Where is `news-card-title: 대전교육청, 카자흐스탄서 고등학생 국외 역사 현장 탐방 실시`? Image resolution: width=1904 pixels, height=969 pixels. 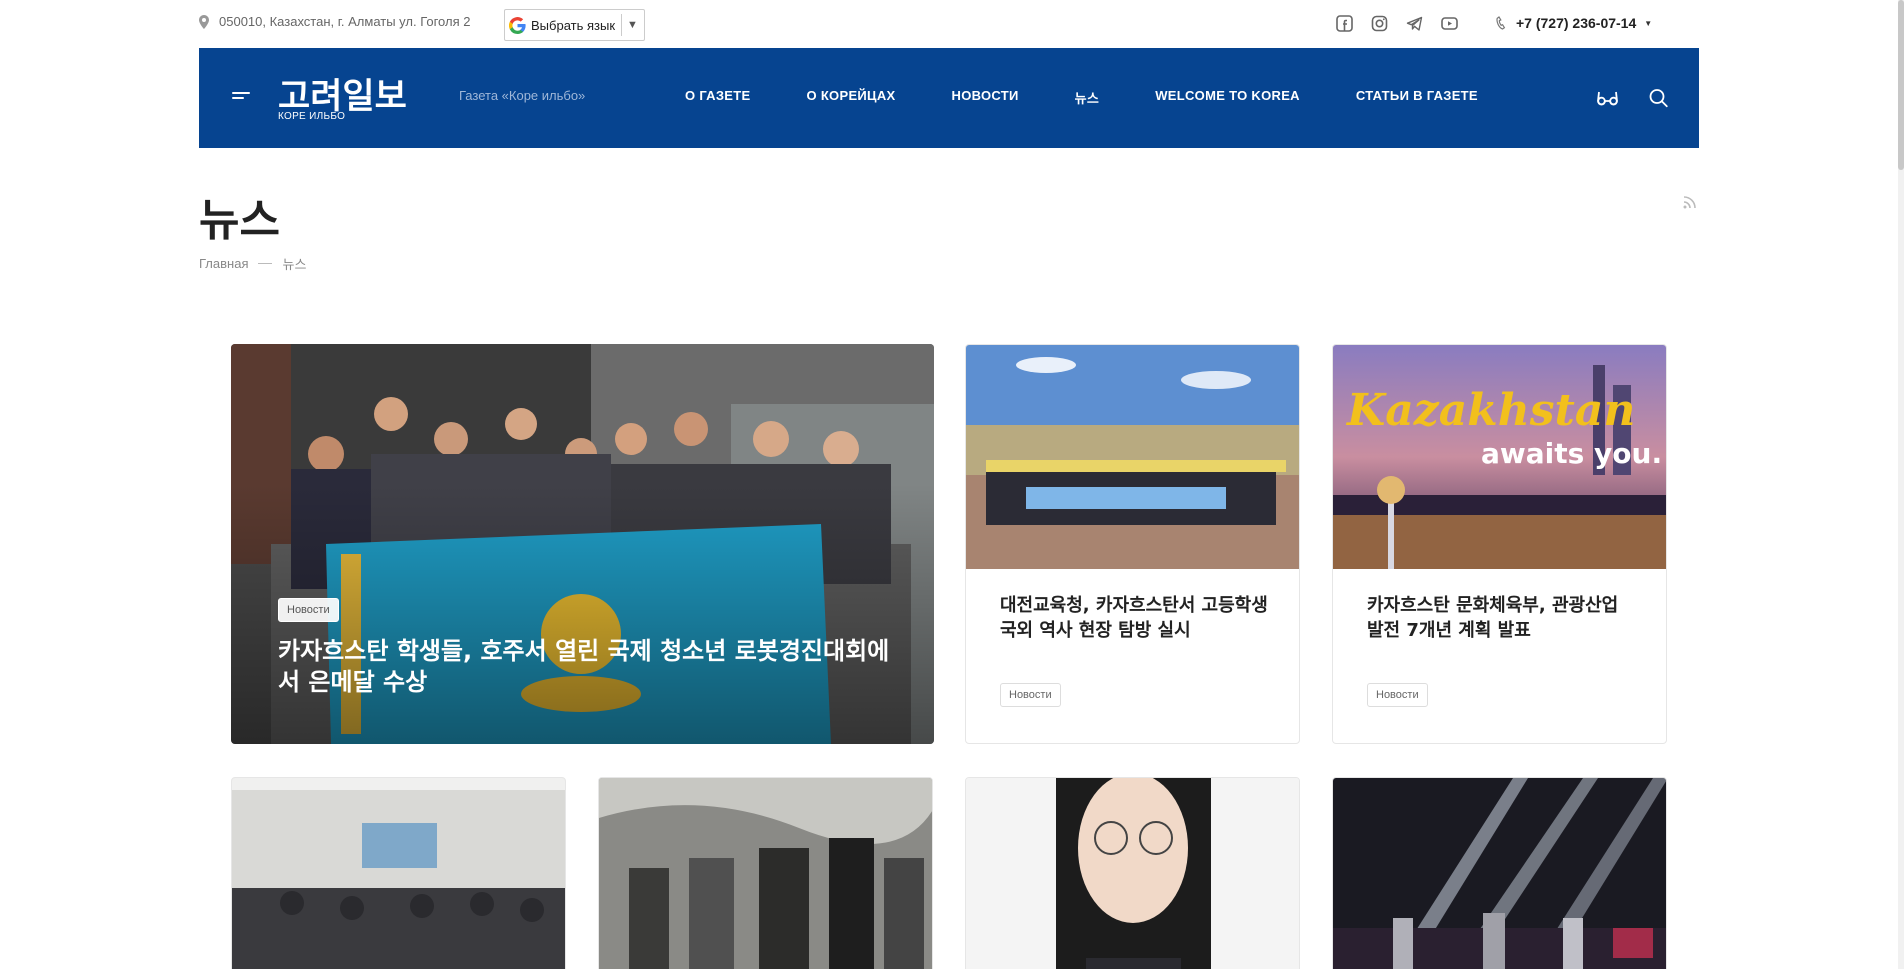
news-card-title: 대전교육청, 카자흐스탄서 고등학생 국외 역사 현장 탐방 실시 is located at coordinates (1135, 618).